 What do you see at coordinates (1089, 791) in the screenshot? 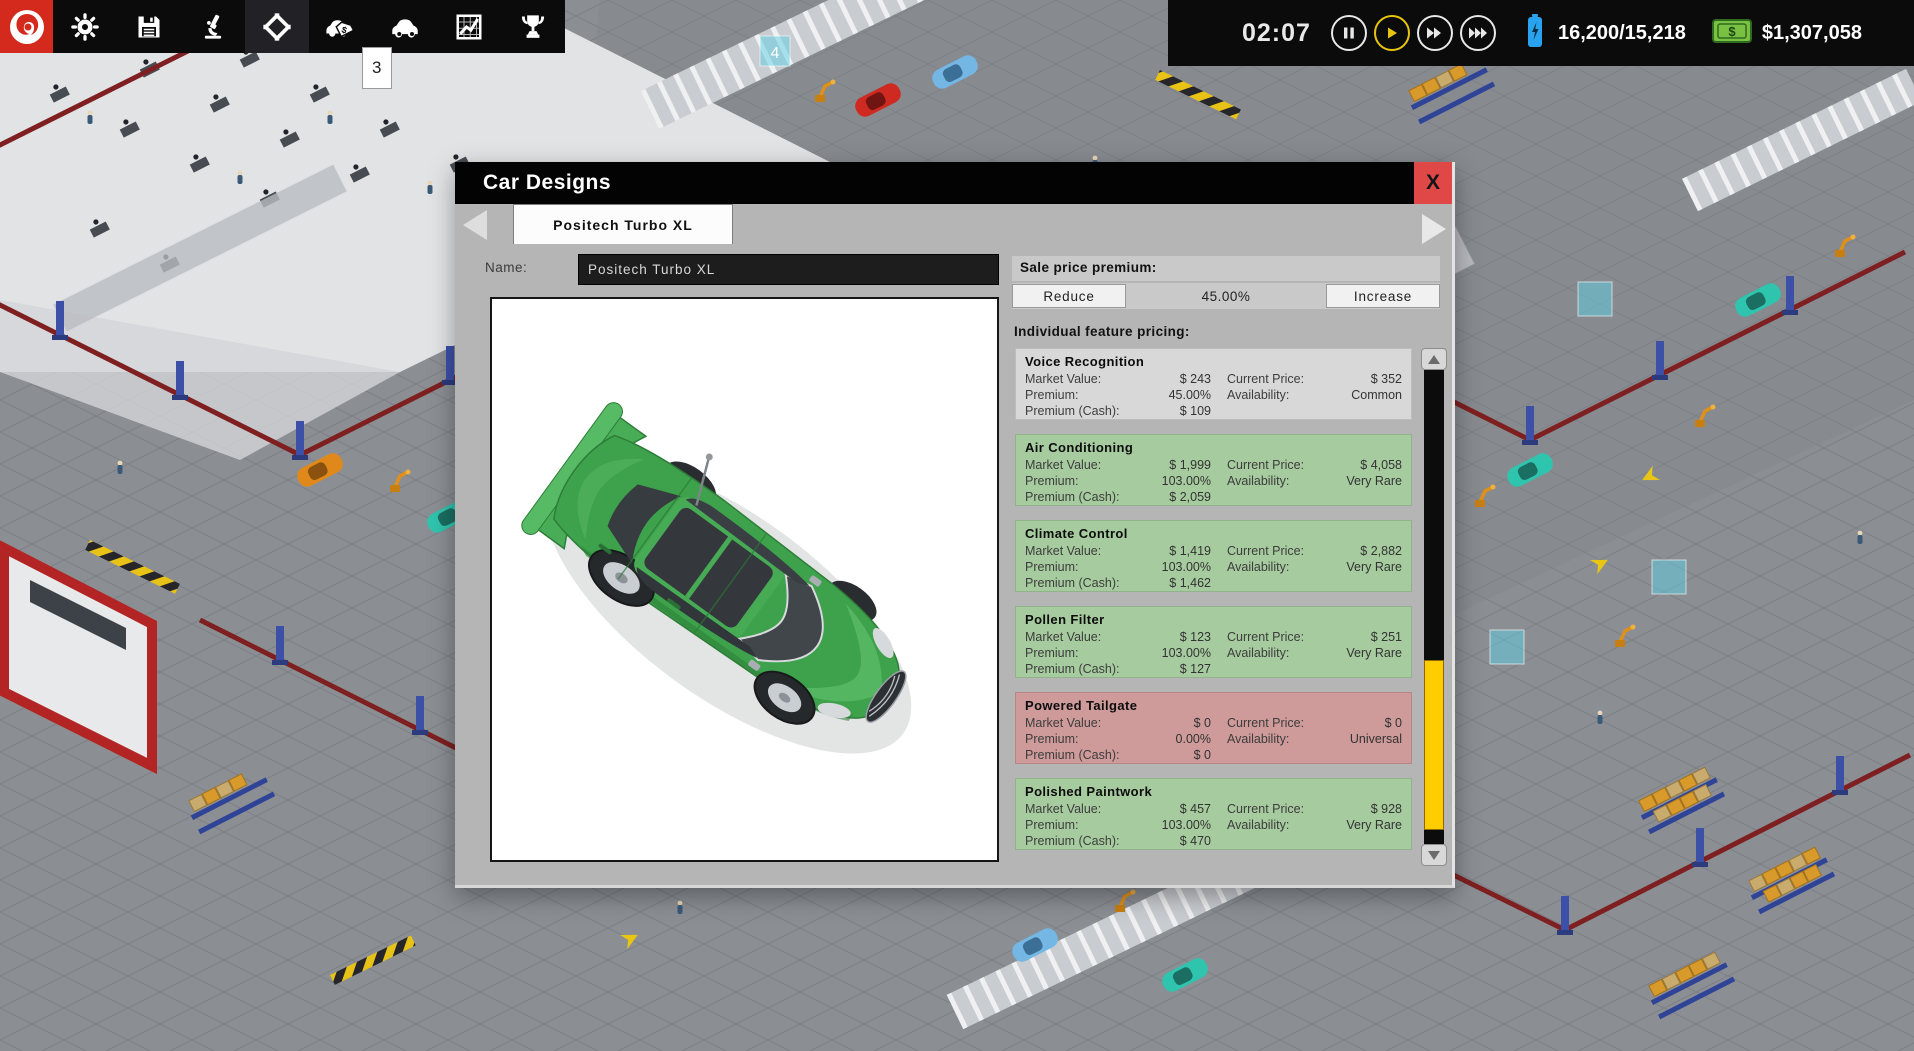
I see `feature-name: Polished Paintwork` at bounding box center [1089, 791].